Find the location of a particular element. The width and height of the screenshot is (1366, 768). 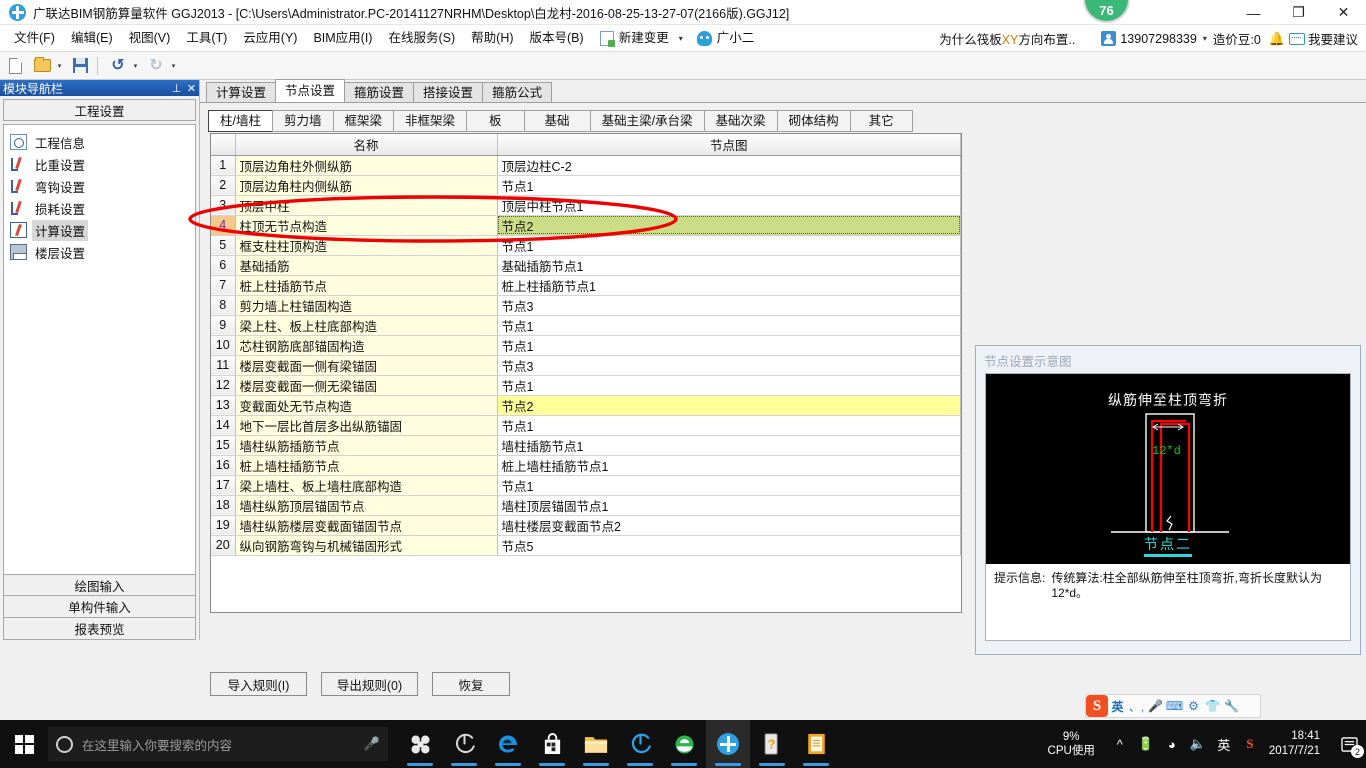

tab-foundation-sub-beam: 基础次梁 is located at coordinates (740, 121).